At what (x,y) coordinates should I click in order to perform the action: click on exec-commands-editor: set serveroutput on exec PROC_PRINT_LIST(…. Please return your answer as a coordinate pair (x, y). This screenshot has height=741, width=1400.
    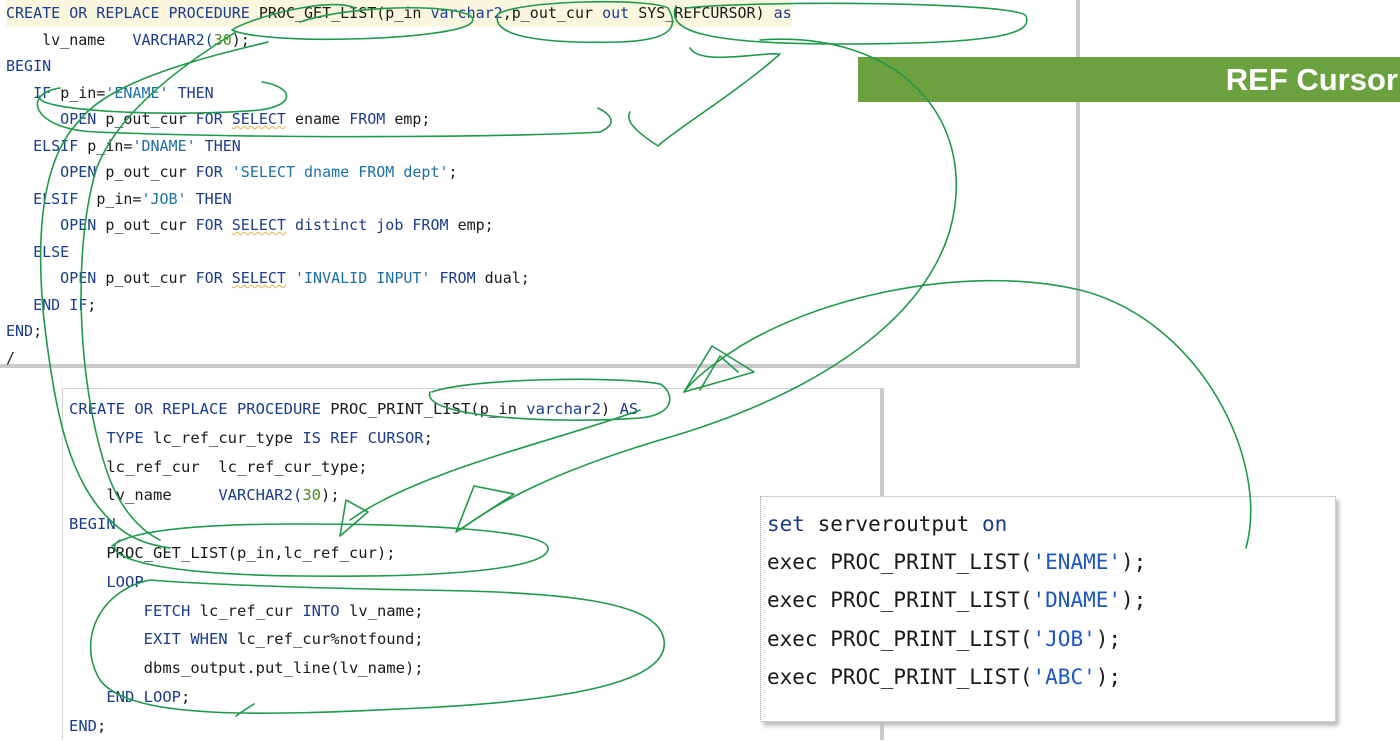
    Looking at the image, I should click on (1048, 609).